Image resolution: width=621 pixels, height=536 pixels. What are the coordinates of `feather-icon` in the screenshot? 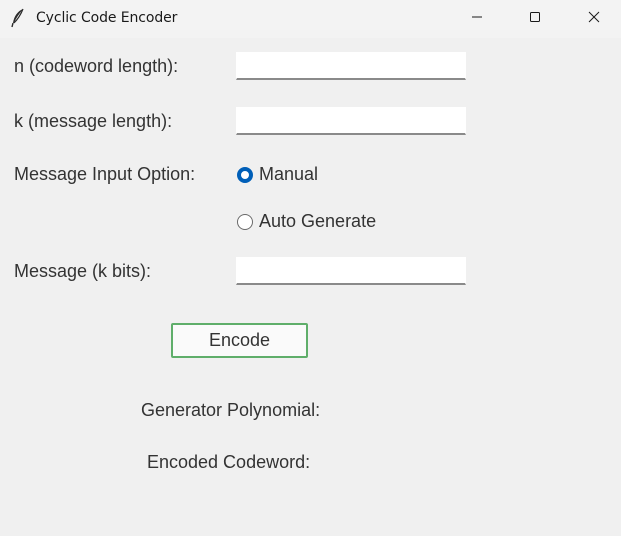 It's located at (18, 18).